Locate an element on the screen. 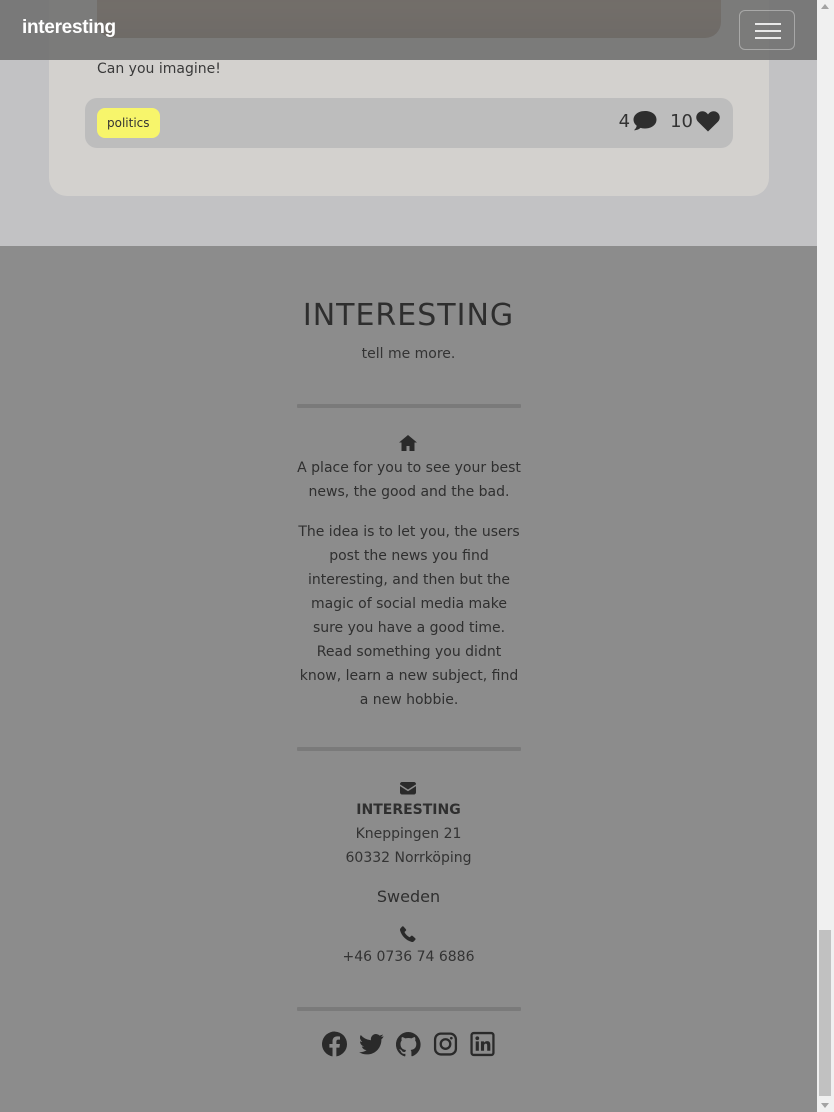  scroll-down-arrow-icon is located at coordinates (825, 1105).